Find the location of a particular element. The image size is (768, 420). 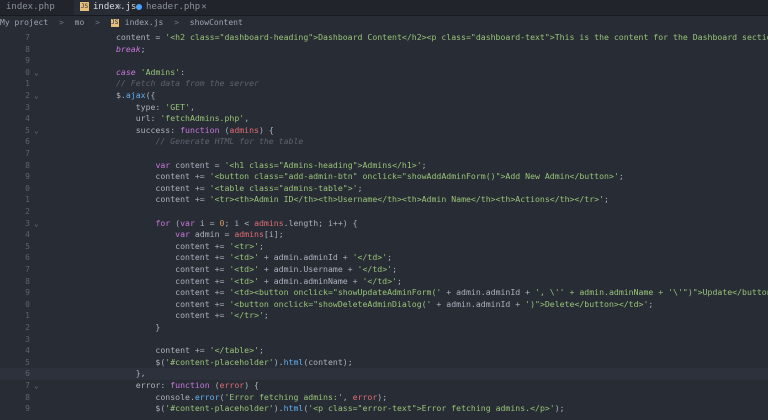

code-line: 4 var admin = admins[i]; is located at coordinates (384, 235).